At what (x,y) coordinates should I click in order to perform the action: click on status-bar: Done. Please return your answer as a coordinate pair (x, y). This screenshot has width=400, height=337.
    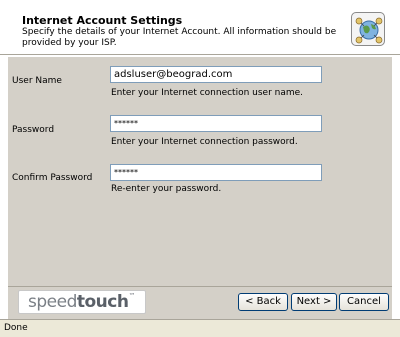
    Looking at the image, I should click on (200, 328).